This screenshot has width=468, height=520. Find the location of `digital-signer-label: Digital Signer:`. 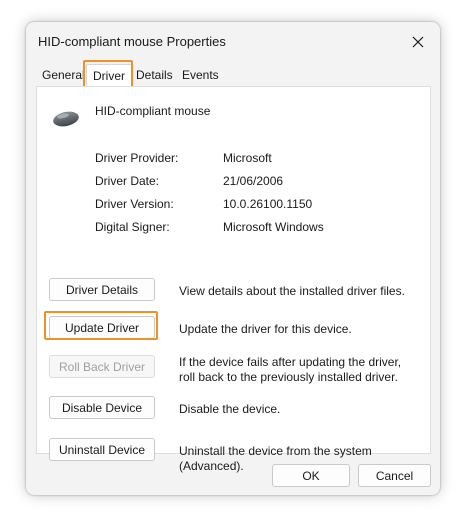

digital-signer-label: Digital Signer: is located at coordinates (132, 227).